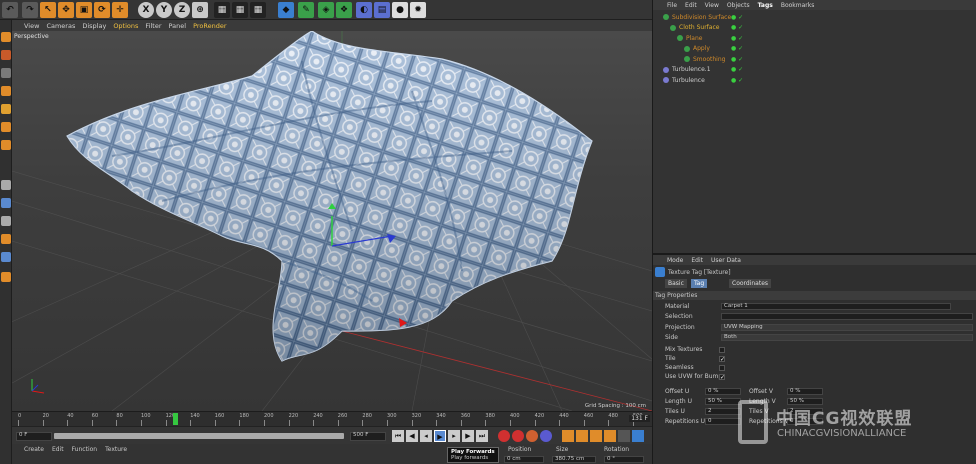 The width and height of the screenshot is (976, 464). Describe the element at coordinates (814, 17) in the screenshot. I see `object-row: Subdivision Surface ● ✓` at that location.